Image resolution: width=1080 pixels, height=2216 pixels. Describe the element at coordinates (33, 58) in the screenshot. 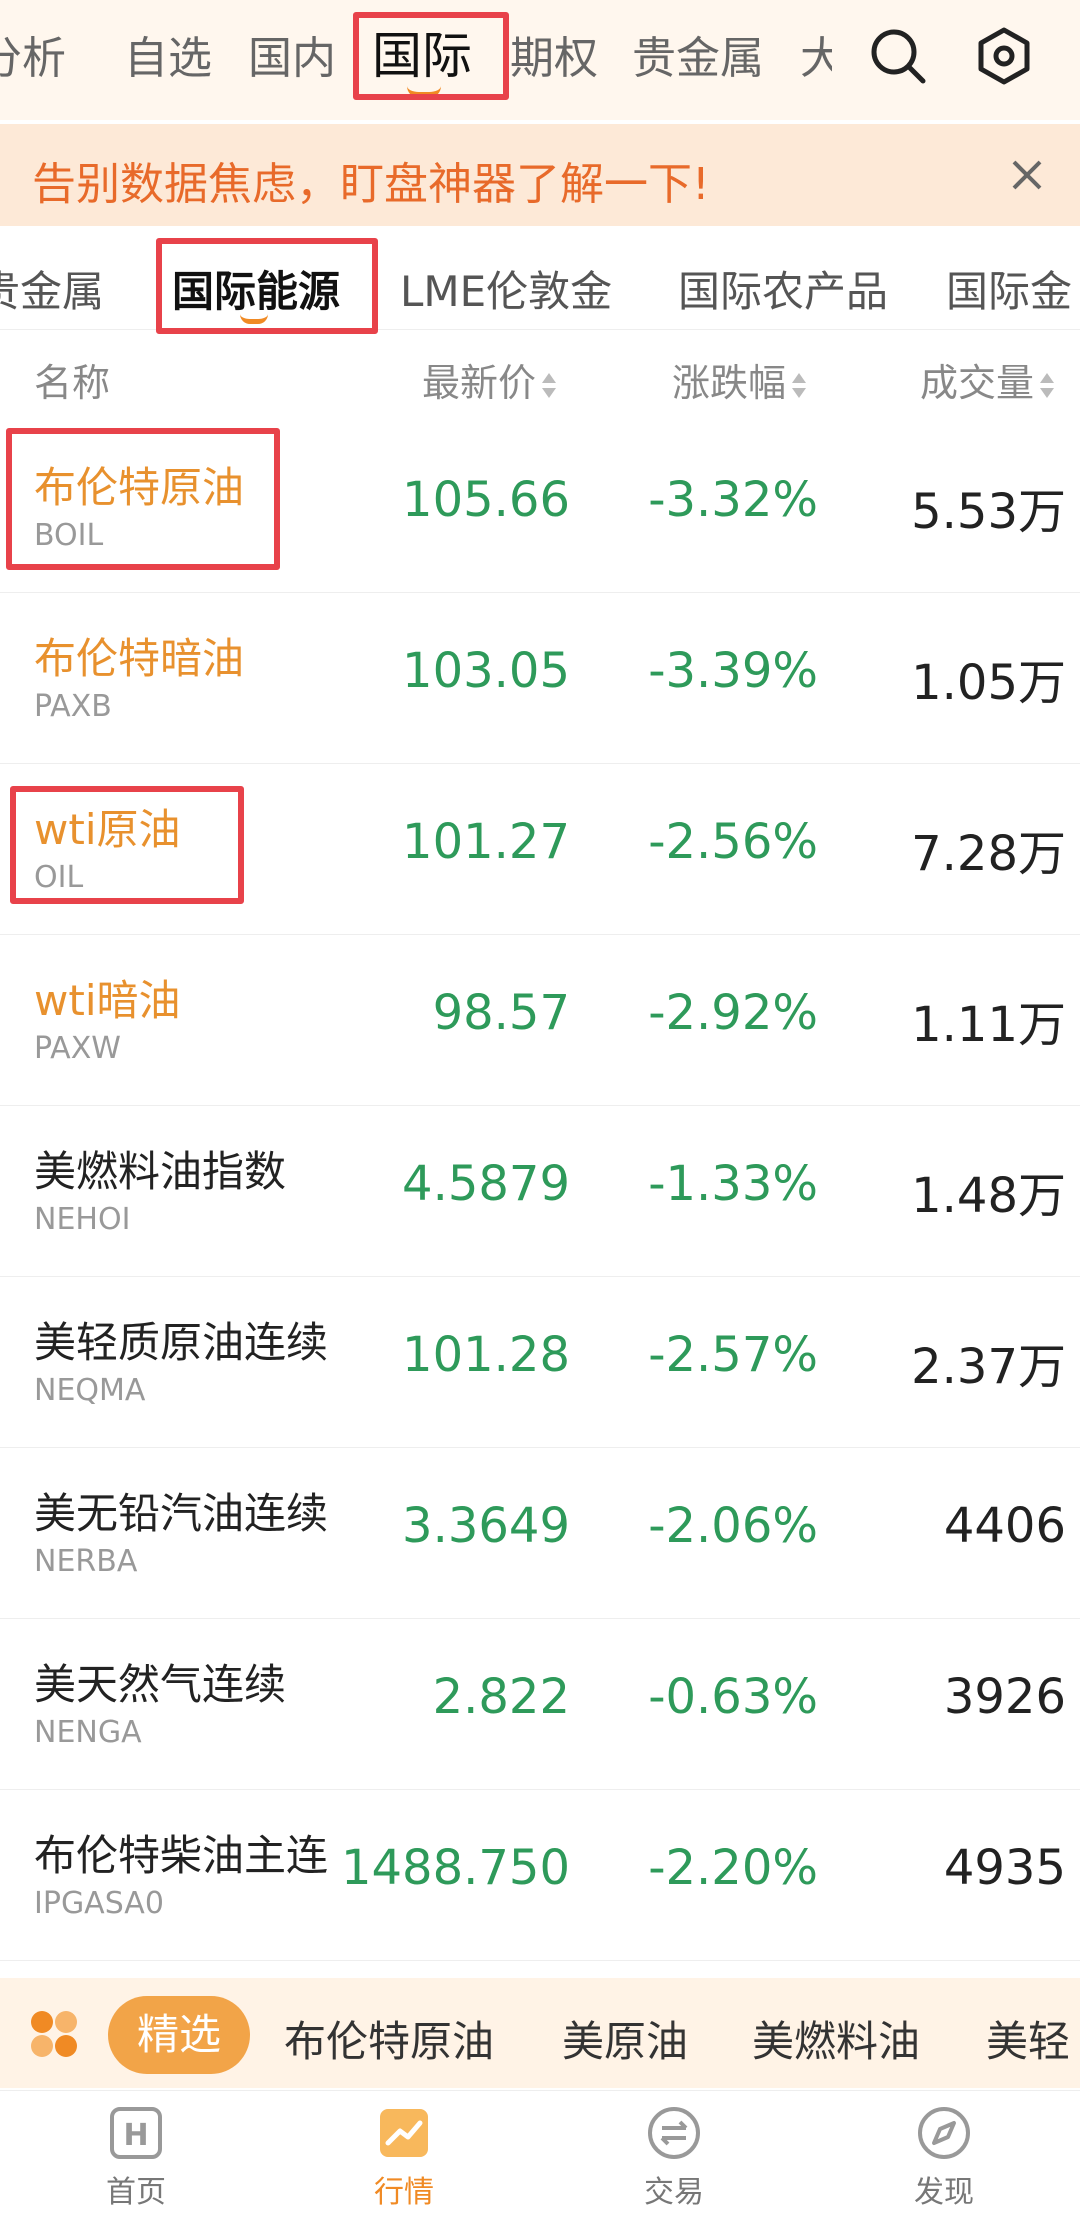

I see `tab-label: 分析` at that location.